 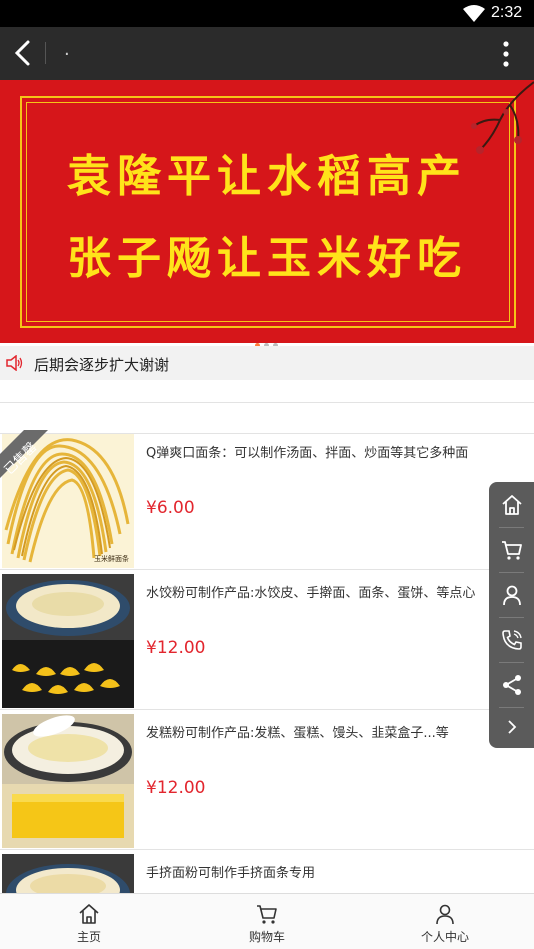 I want to click on sidebar-user, so click(x=511, y=594).